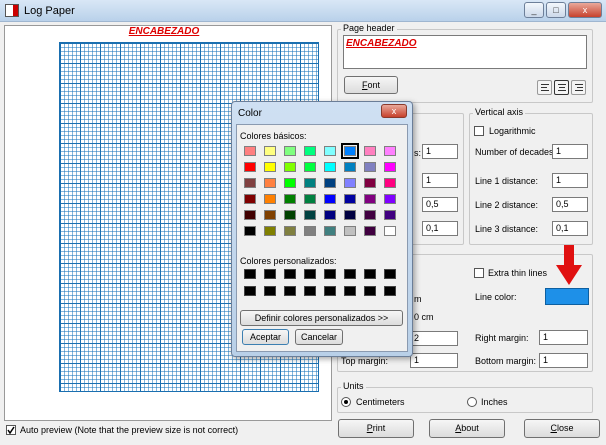  What do you see at coordinates (479, 131) in the screenshot?
I see `logarithmic-checkbox` at bounding box center [479, 131].